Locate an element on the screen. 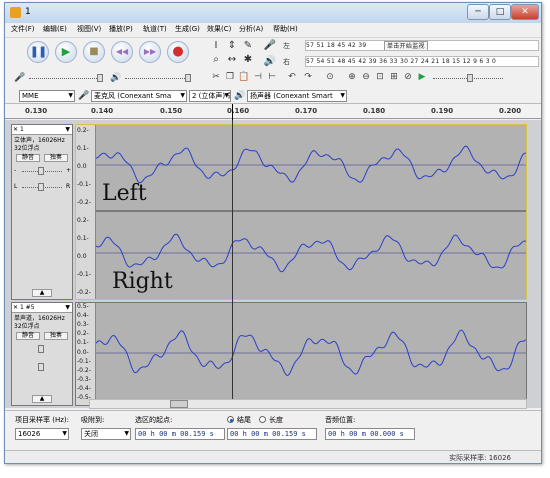 The image size is (550, 478). input-device-select: 麦克风 (Conexant Sma ▼ is located at coordinates (139, 96).